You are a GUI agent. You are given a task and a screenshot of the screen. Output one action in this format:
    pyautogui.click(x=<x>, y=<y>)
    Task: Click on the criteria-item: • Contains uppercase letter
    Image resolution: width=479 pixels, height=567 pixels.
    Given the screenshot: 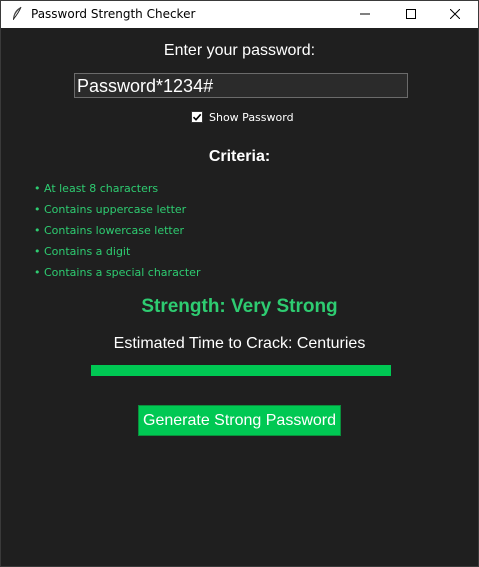 What is the action you would take?
    pyautogui.click(x=110, y=209)
    